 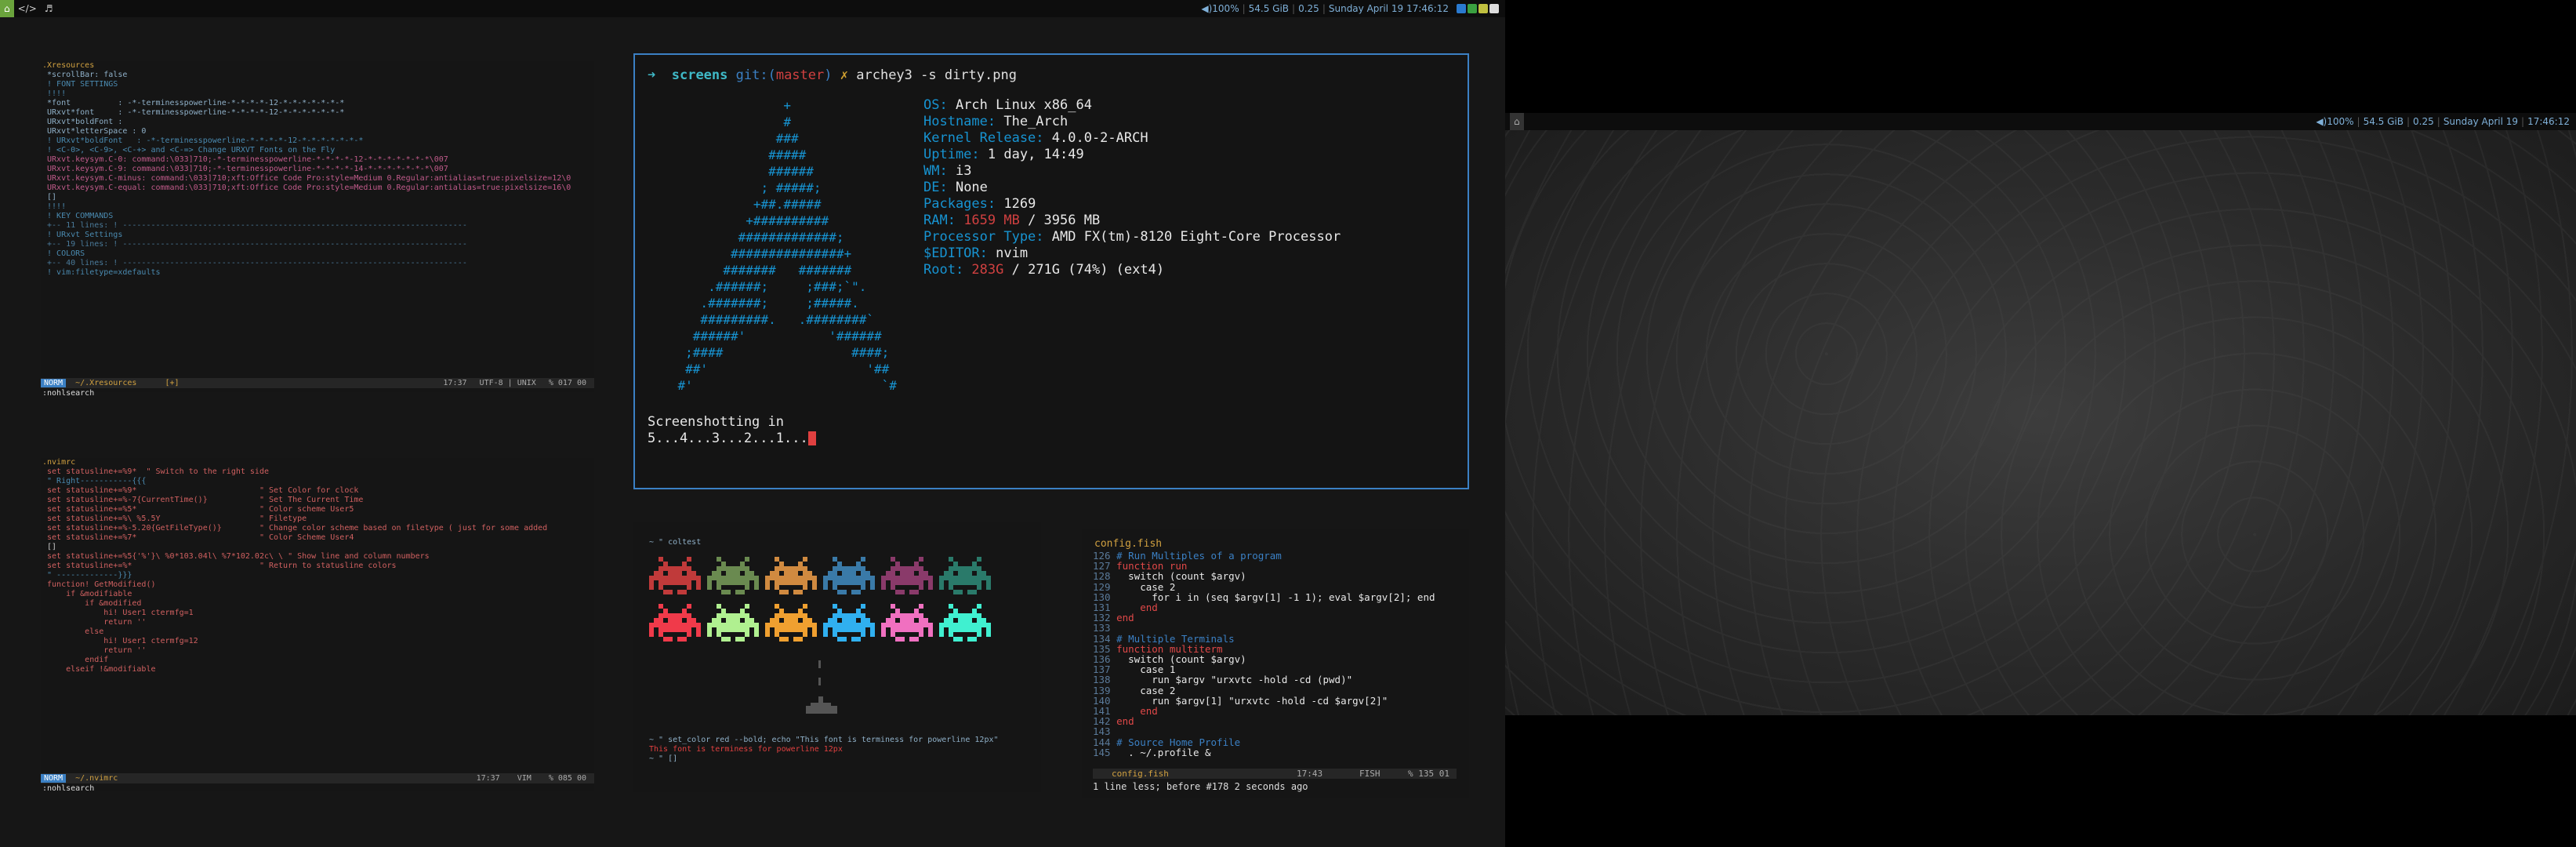 What do you see at coordinates (1105, 752) in the screenshot?
I see `line-number: 145` at bounding box center [1105, 752].